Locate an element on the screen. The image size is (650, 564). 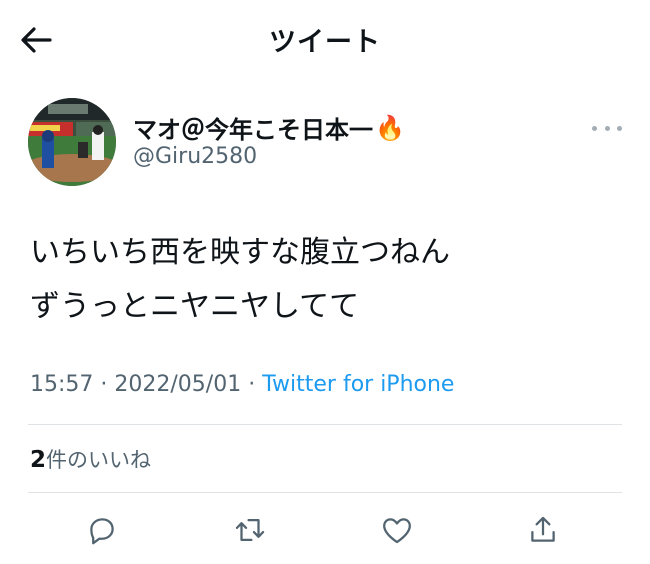
likes-count: 2件のいいね is located at coordinates (90, 459).